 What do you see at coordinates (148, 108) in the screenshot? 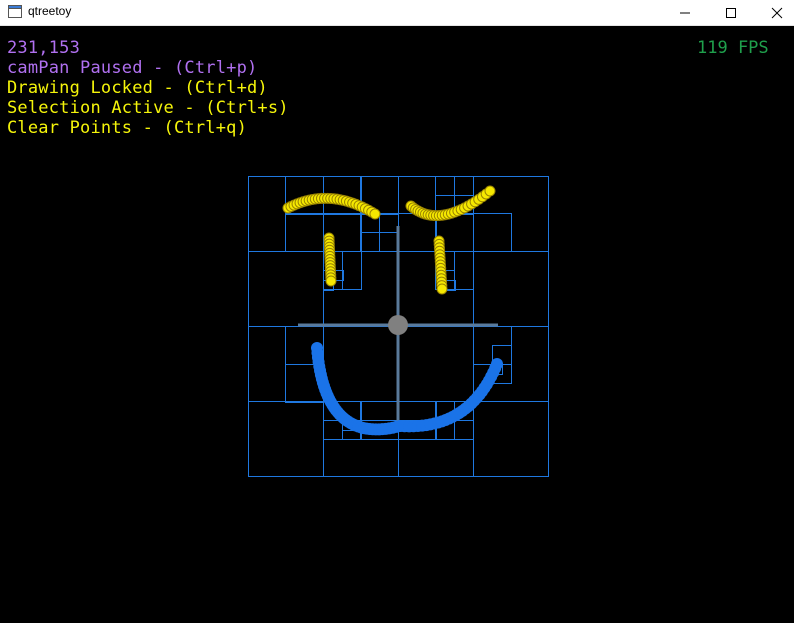
I see `selection-status: Selection Active - (Ctrl+s)` at bounding box center [148, 108].